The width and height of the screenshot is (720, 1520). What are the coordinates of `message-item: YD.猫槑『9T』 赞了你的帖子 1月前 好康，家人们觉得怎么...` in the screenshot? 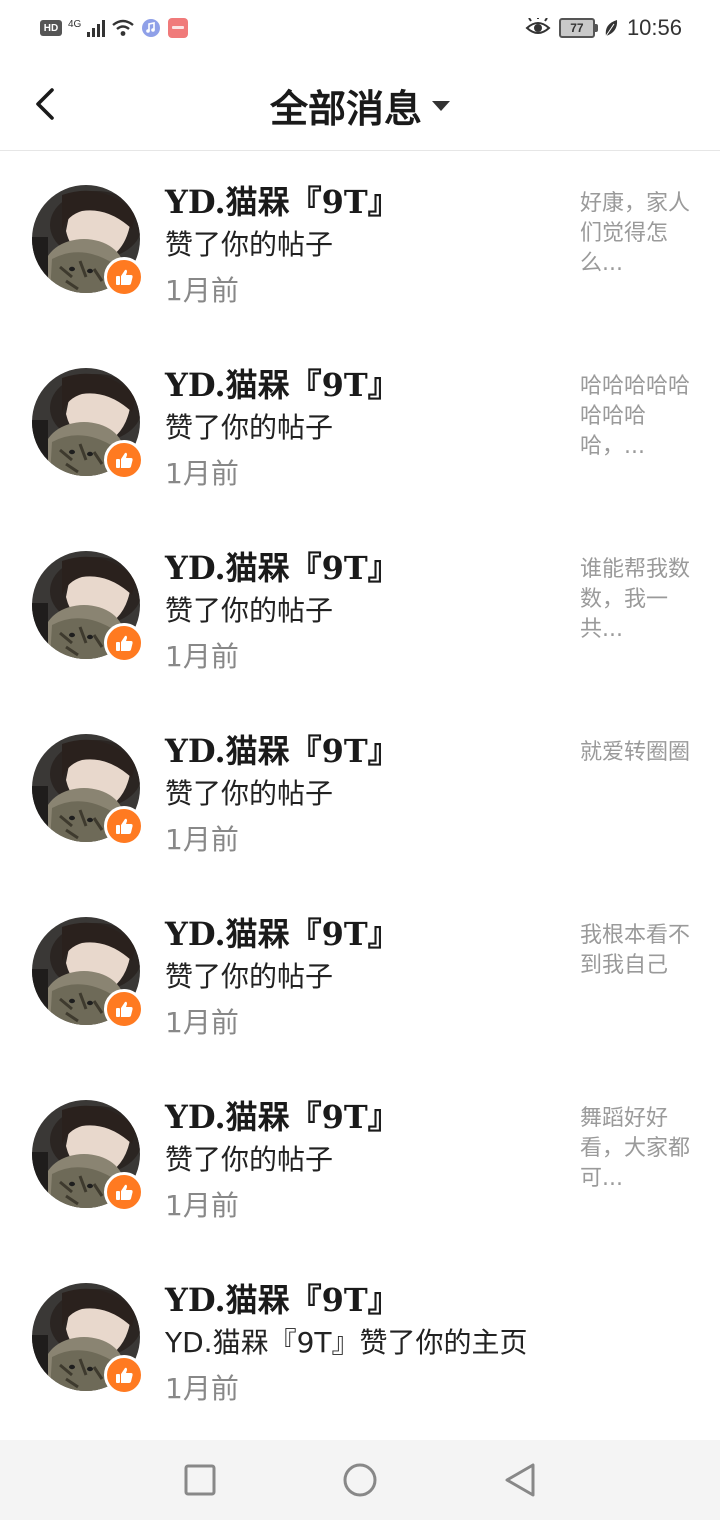 It's located at (360, 242).